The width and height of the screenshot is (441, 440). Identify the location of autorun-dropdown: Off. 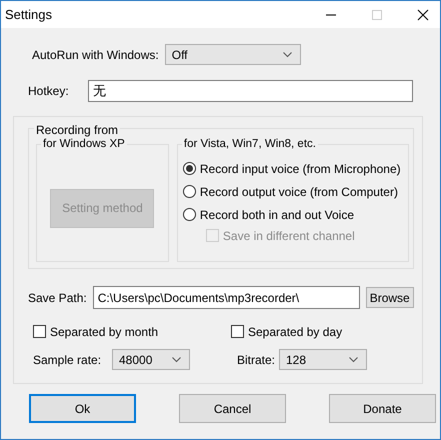
(232, 54).